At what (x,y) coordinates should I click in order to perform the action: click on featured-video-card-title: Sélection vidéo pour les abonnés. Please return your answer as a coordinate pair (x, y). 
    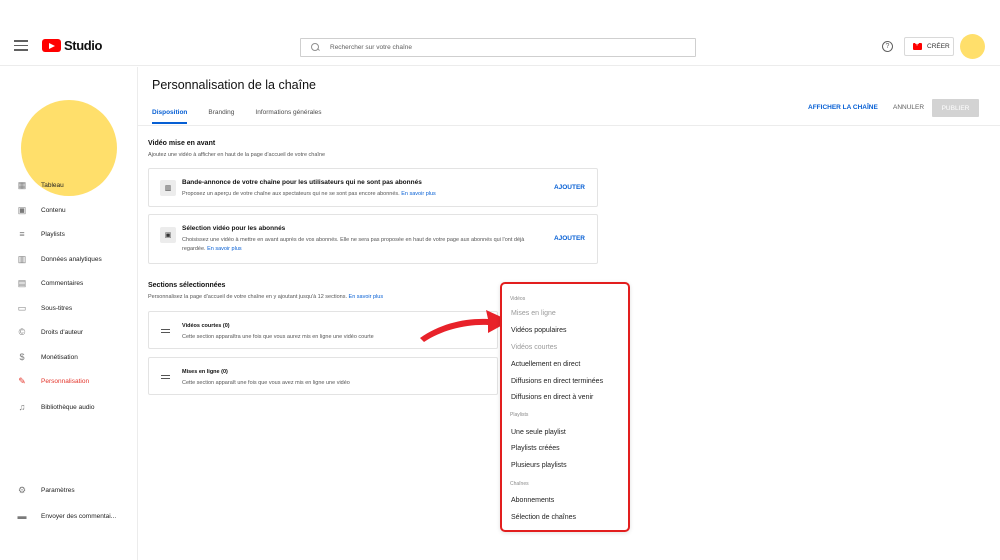
    Looking at the image, I should click on (234, 228).